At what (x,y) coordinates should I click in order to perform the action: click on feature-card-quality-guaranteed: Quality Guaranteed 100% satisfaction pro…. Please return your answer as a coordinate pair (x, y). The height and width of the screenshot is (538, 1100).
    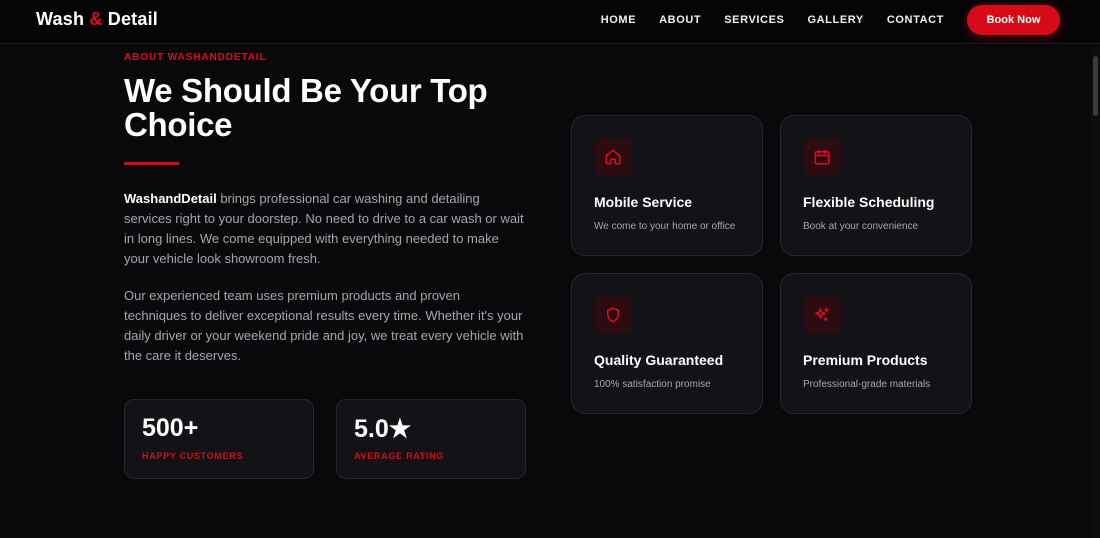
    Looking at the image, I should click on (667, 343).